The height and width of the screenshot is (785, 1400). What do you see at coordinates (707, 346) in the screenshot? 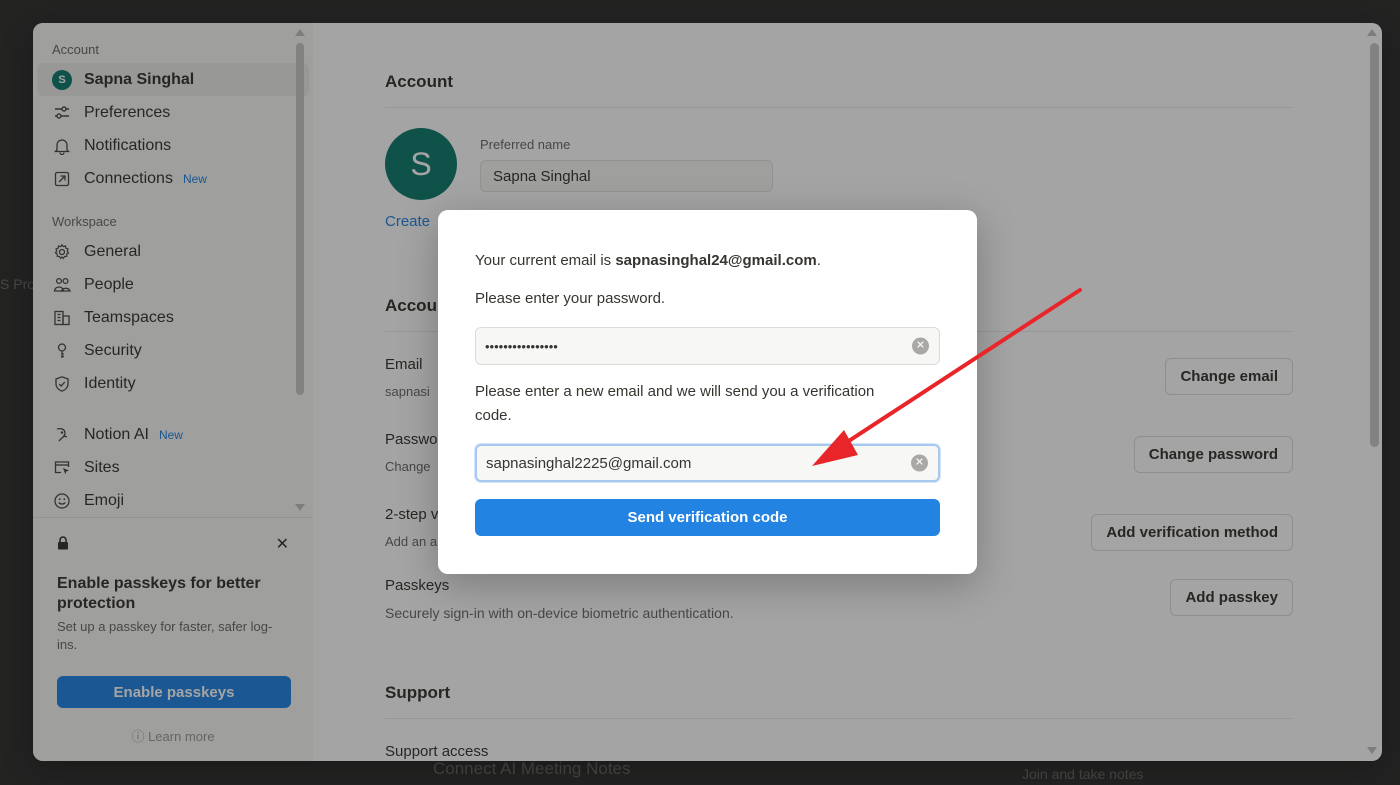
I see `password-input: •••••••••••••••• ✕` at bounding box center [707, 346].